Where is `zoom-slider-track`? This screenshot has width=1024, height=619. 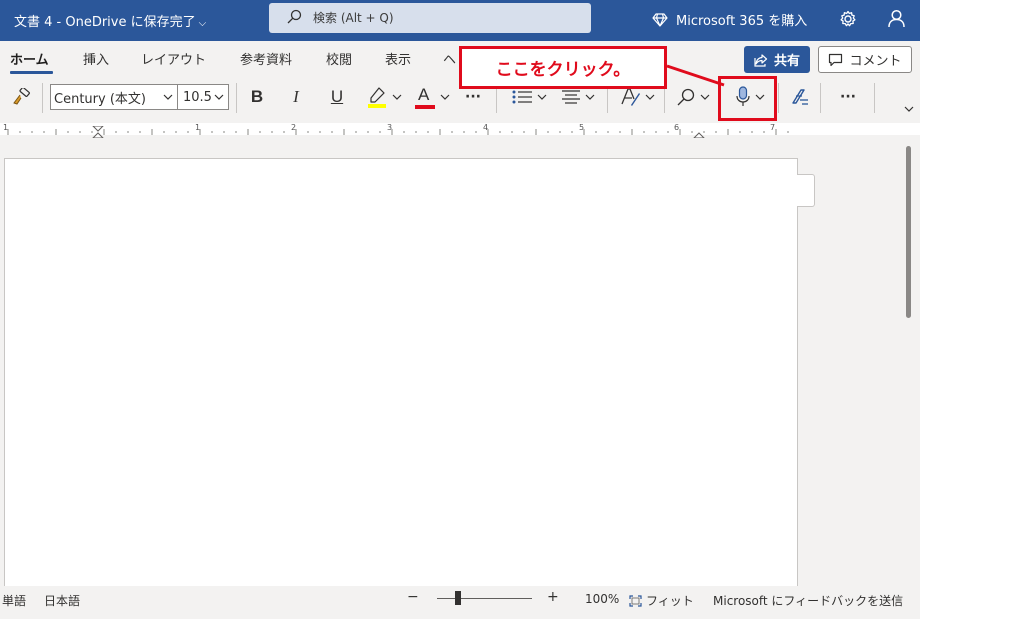
zoom-slider-track is located at coordinates (484, 598).